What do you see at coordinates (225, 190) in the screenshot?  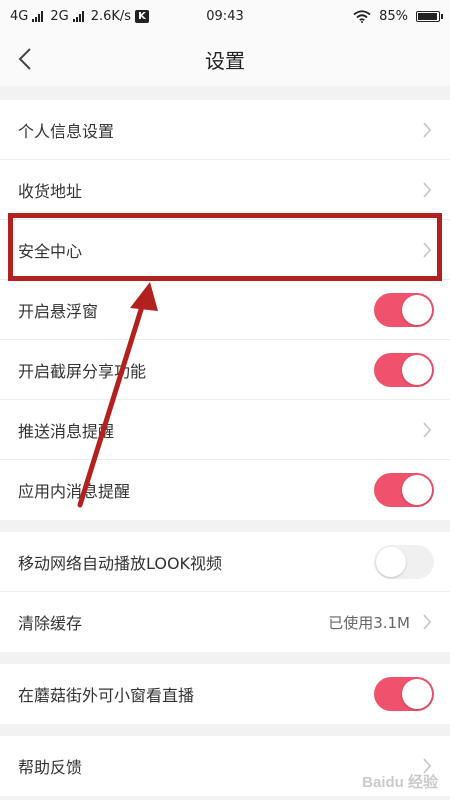 I see `settings-row: 收货地址` at bounding box center [225, 190].